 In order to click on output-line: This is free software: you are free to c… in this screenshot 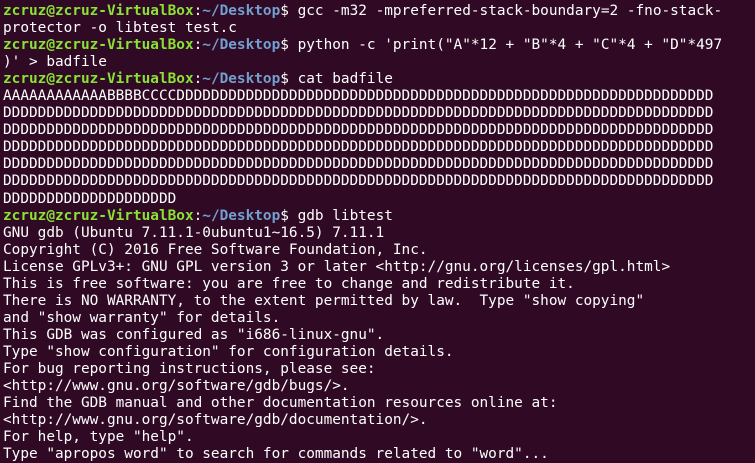, I will do `click(289, 283)`.